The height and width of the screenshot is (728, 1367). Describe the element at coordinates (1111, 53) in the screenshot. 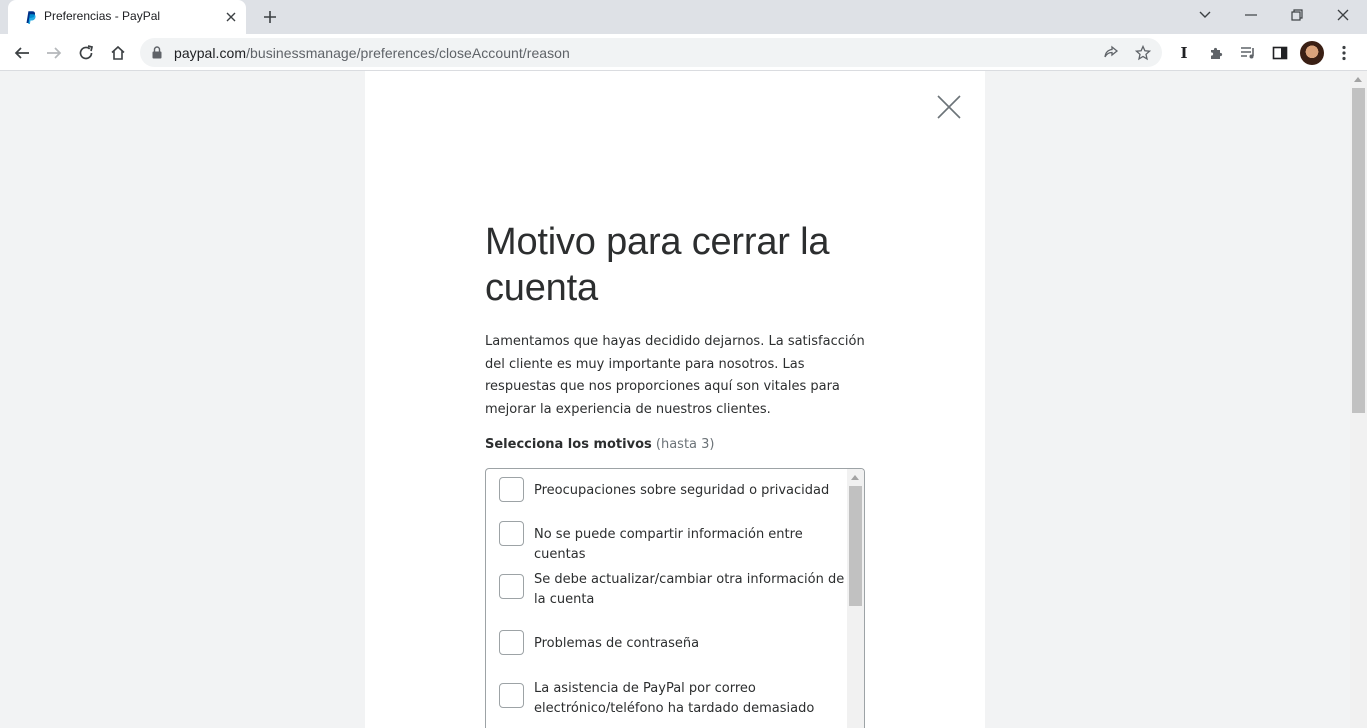

I see `share-icon` at that location.